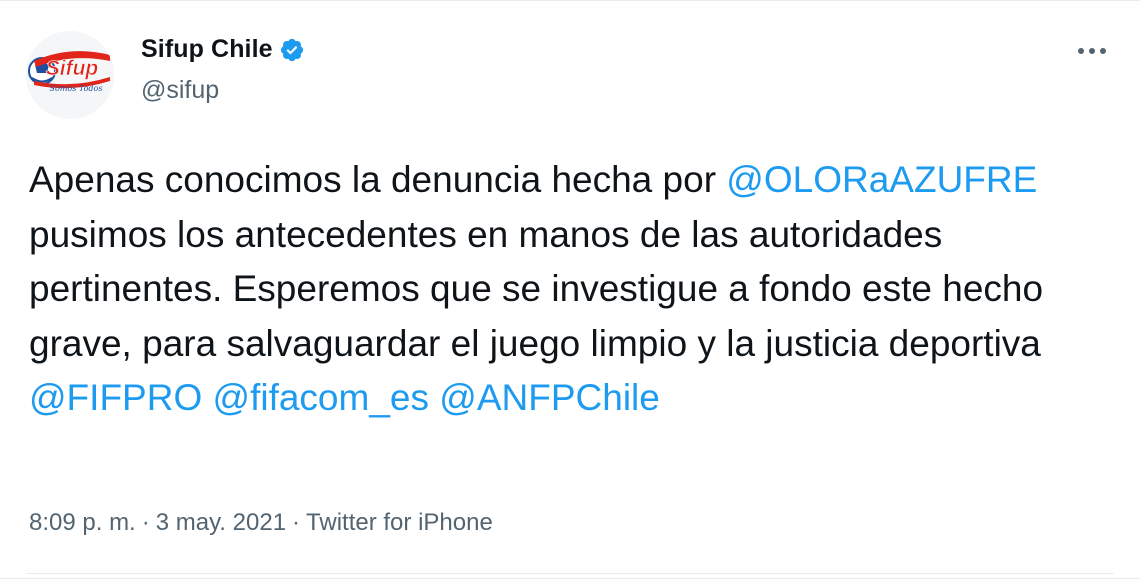 This screenshot has width=1140, height=579. I want to click on avatar: Sifup Somos Todos, so click(70, 75).